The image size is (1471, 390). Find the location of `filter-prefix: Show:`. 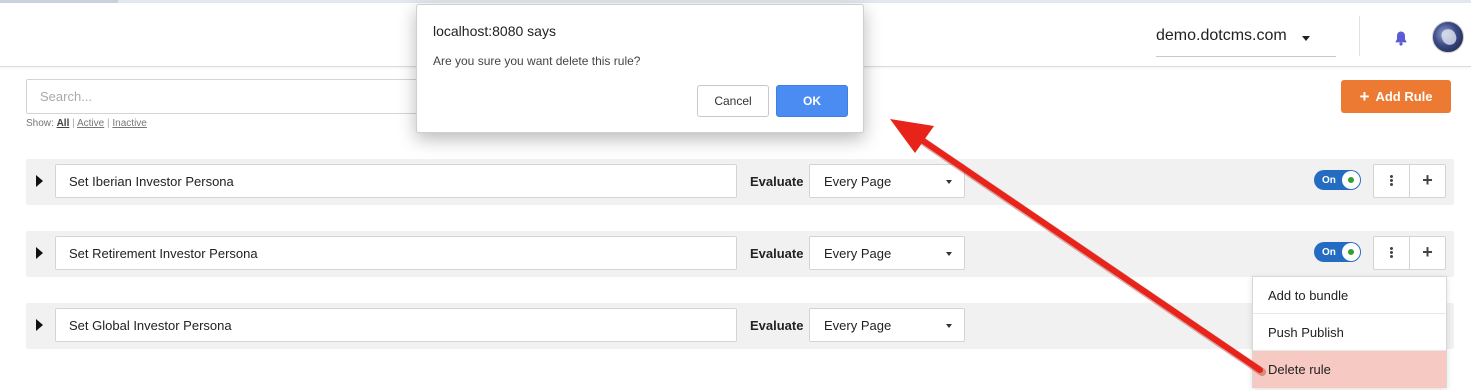

filter-prefix: Show: is located at coordinates (40, 123).